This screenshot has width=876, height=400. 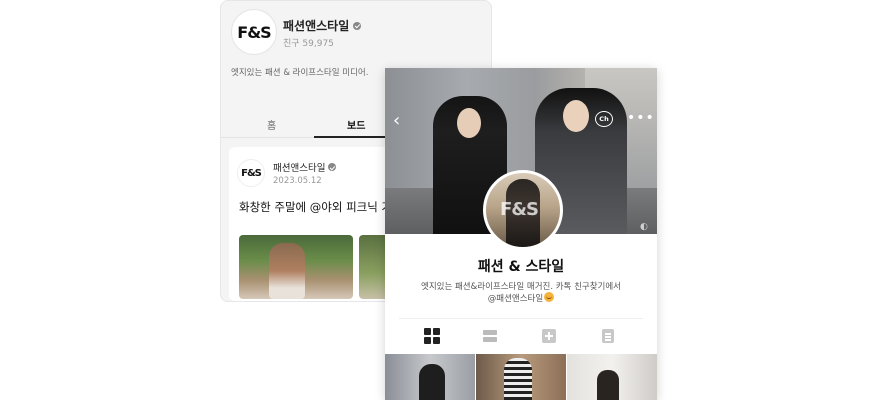 I want to click on post-author-logo: F&S, so click(x=251, y=173).